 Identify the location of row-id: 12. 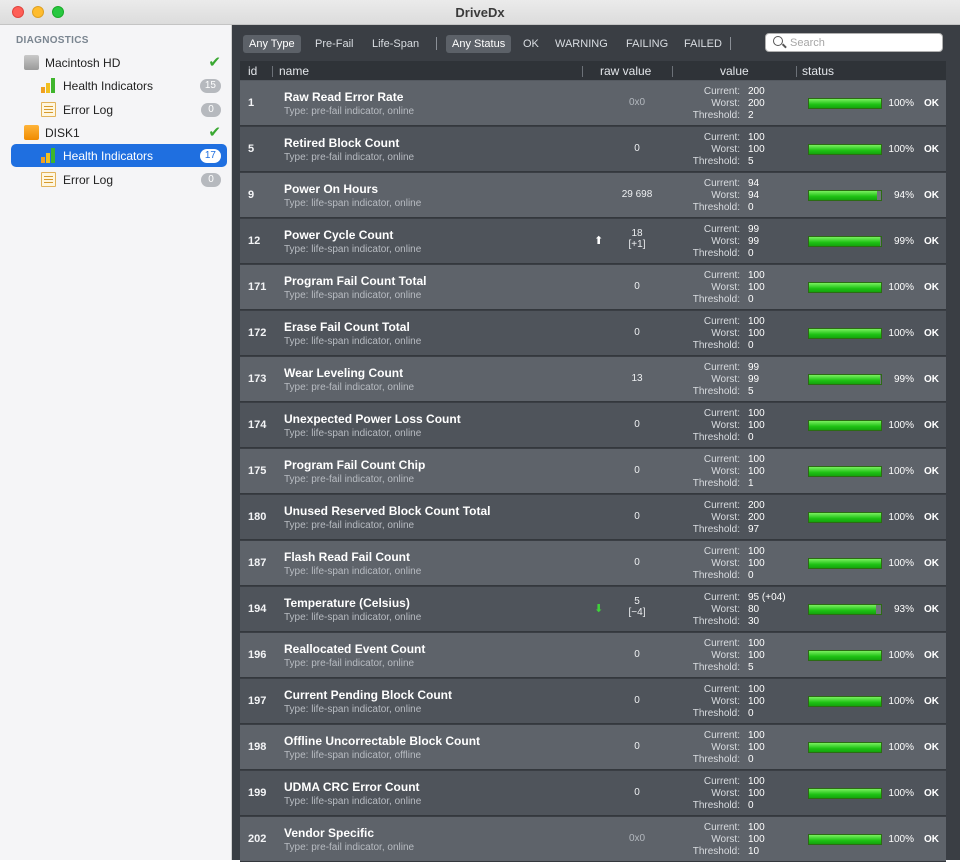
(254, 241).